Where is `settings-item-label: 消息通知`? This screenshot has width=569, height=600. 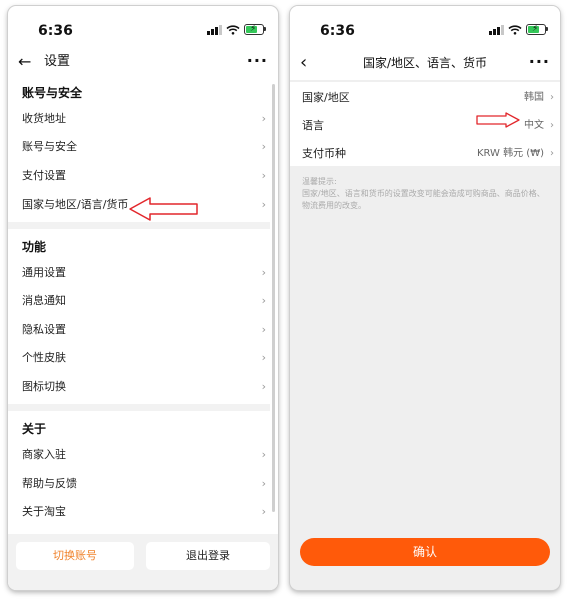 settings-item-label: 消息通知 is located at coordinates (44, 300).